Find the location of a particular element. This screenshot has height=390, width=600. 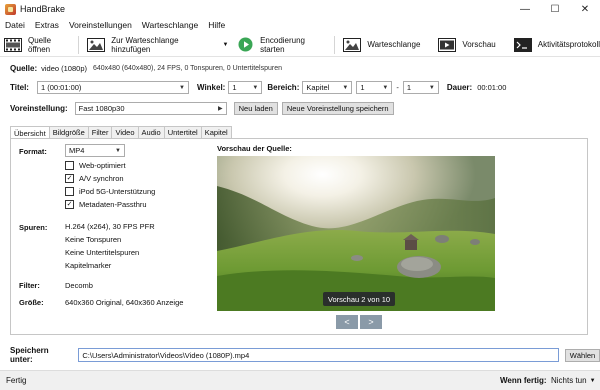

format-value: MP4 is located at coordinates (77, 150).